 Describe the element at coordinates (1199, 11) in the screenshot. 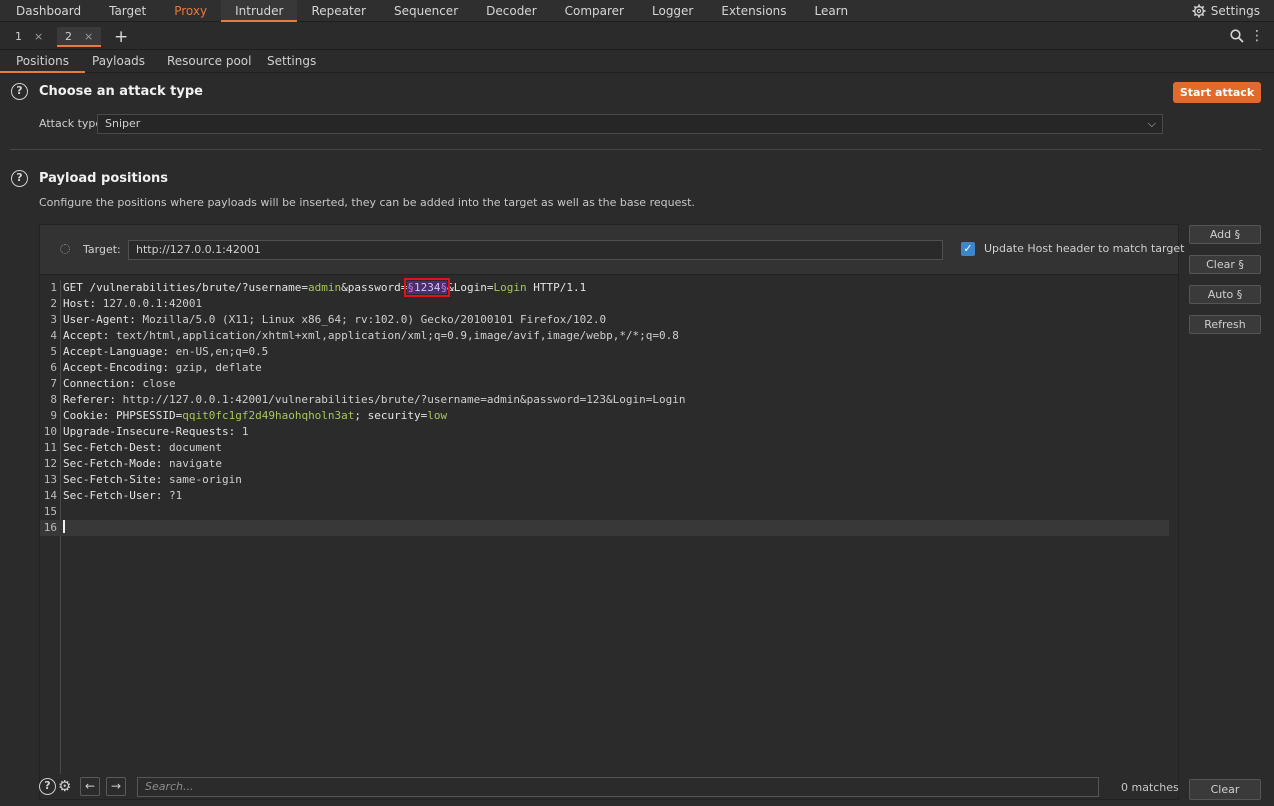

I see `gear-icon` at that location.